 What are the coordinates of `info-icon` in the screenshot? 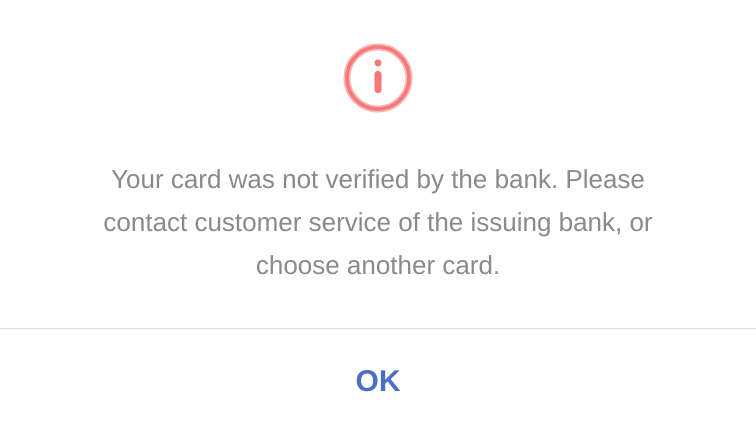 It's located at (378, 78).